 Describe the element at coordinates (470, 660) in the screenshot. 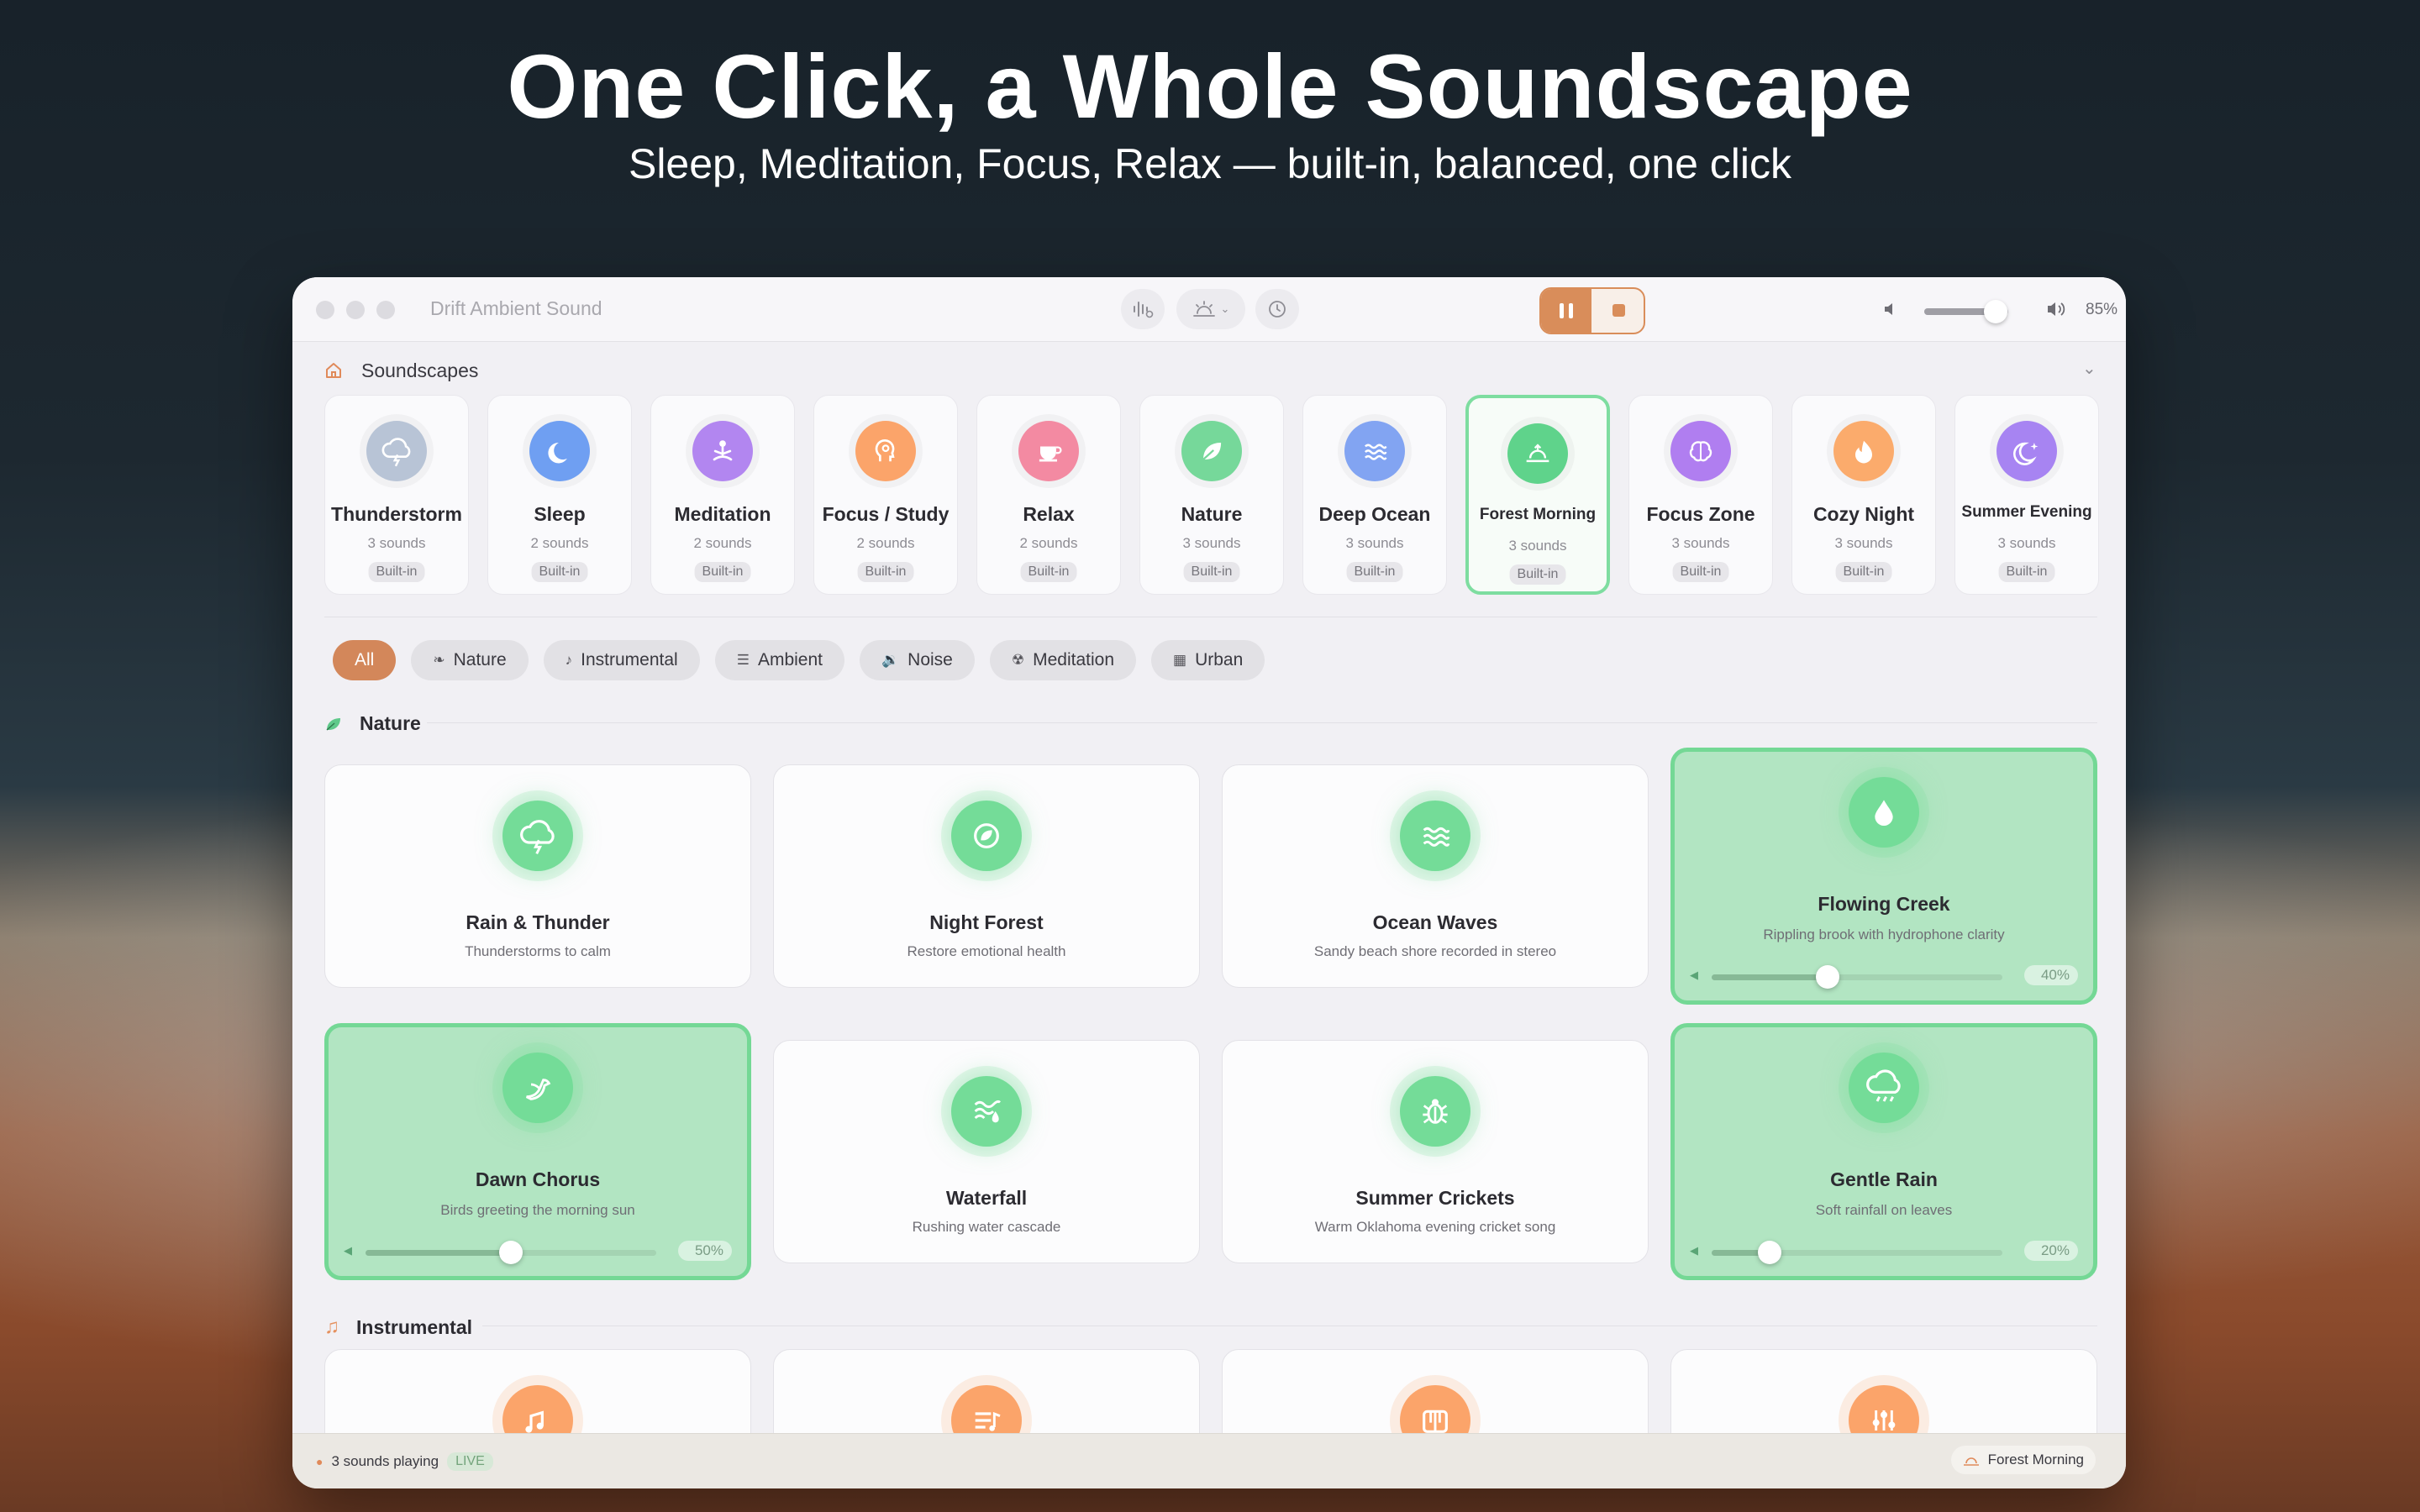

I see `filter-chip-nature: ❧ Nature` at that location.